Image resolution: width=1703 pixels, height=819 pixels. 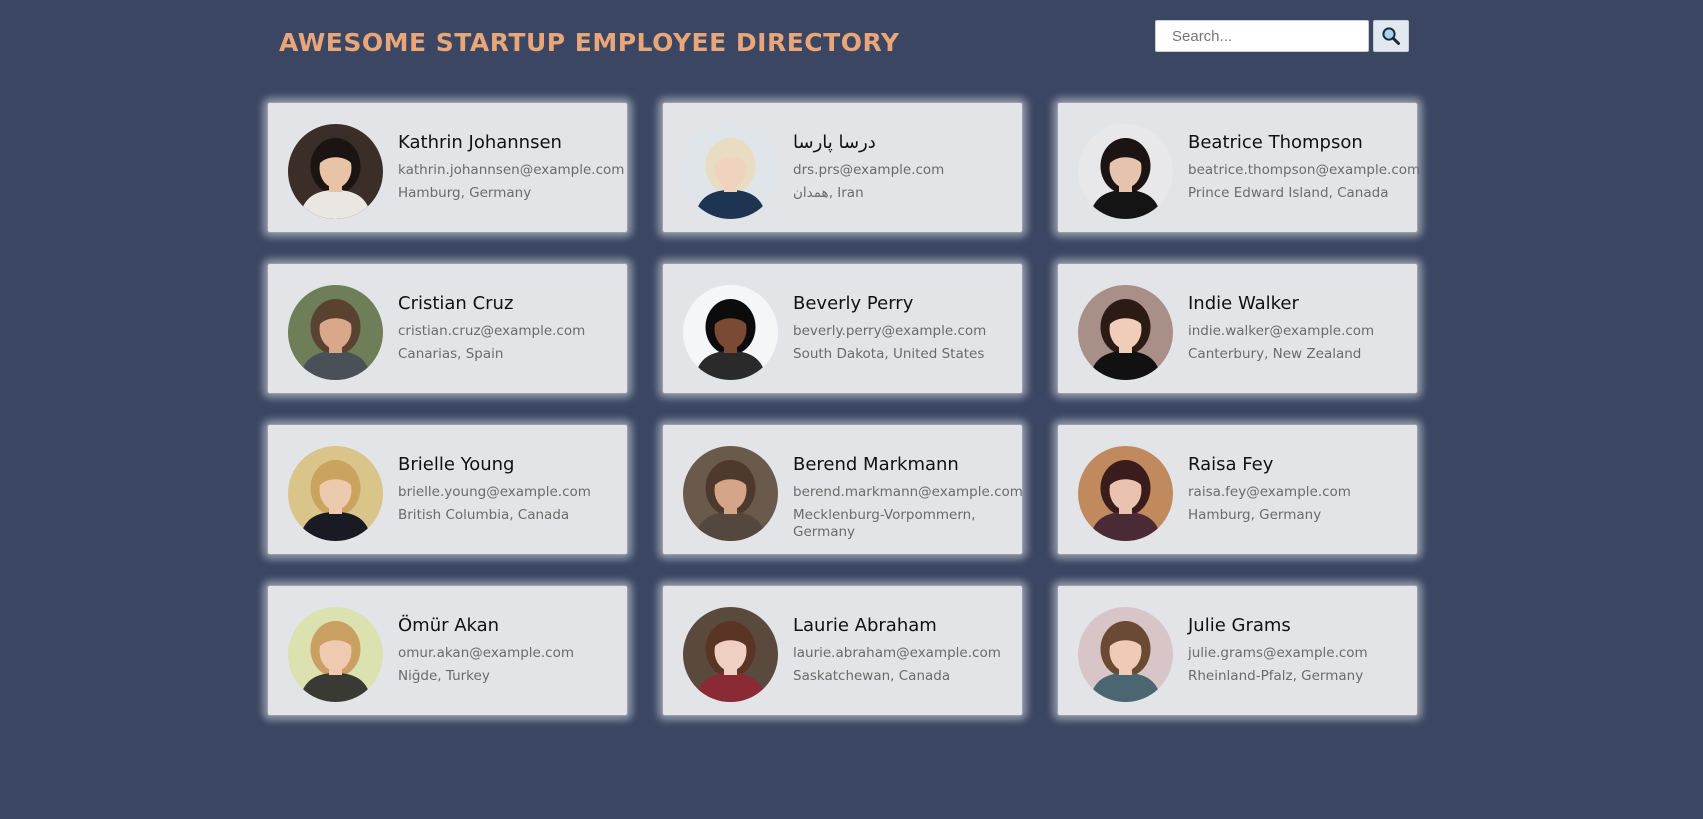 What do you see at coordinates (1288, 193) in the screenshot?
I see `employee-location: Prince Edward Island, Canada` at bounding box center [1288, 193].